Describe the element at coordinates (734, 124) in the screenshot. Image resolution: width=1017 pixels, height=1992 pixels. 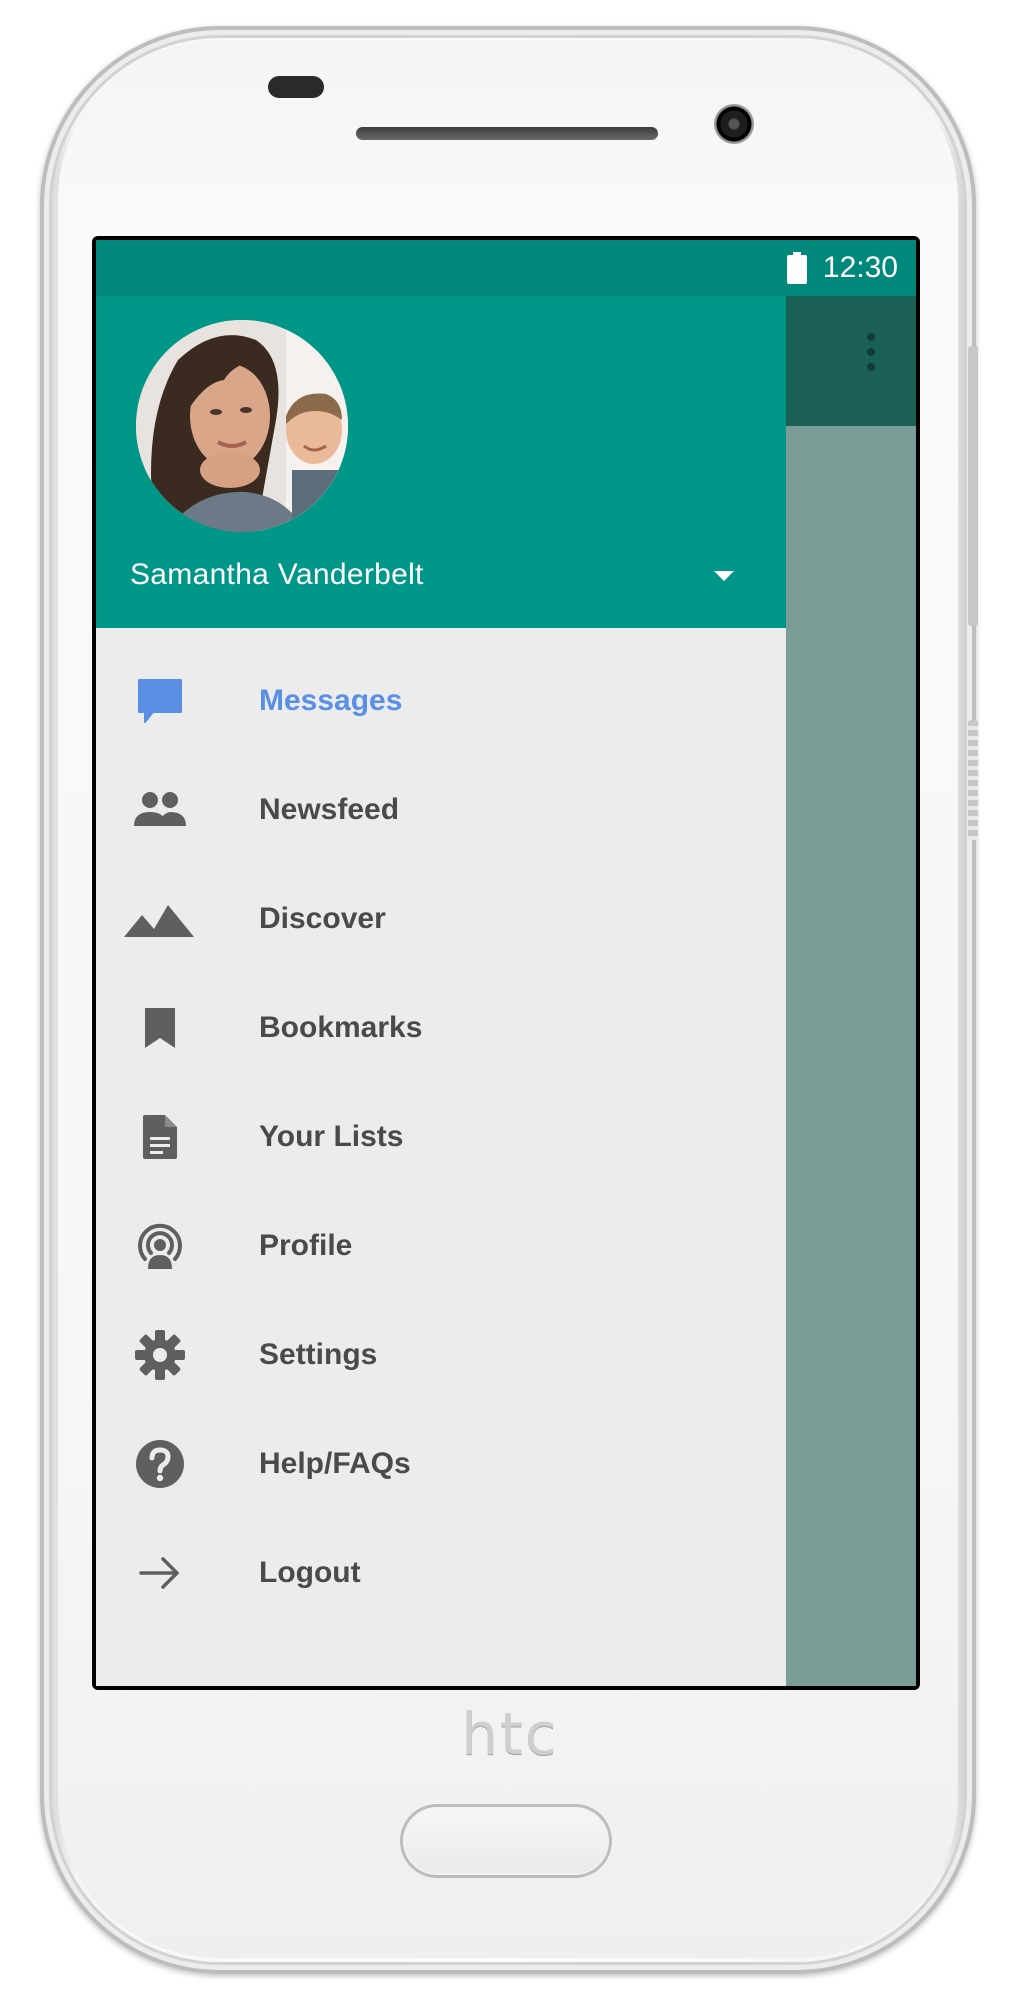
I see `front-camera` at that location.